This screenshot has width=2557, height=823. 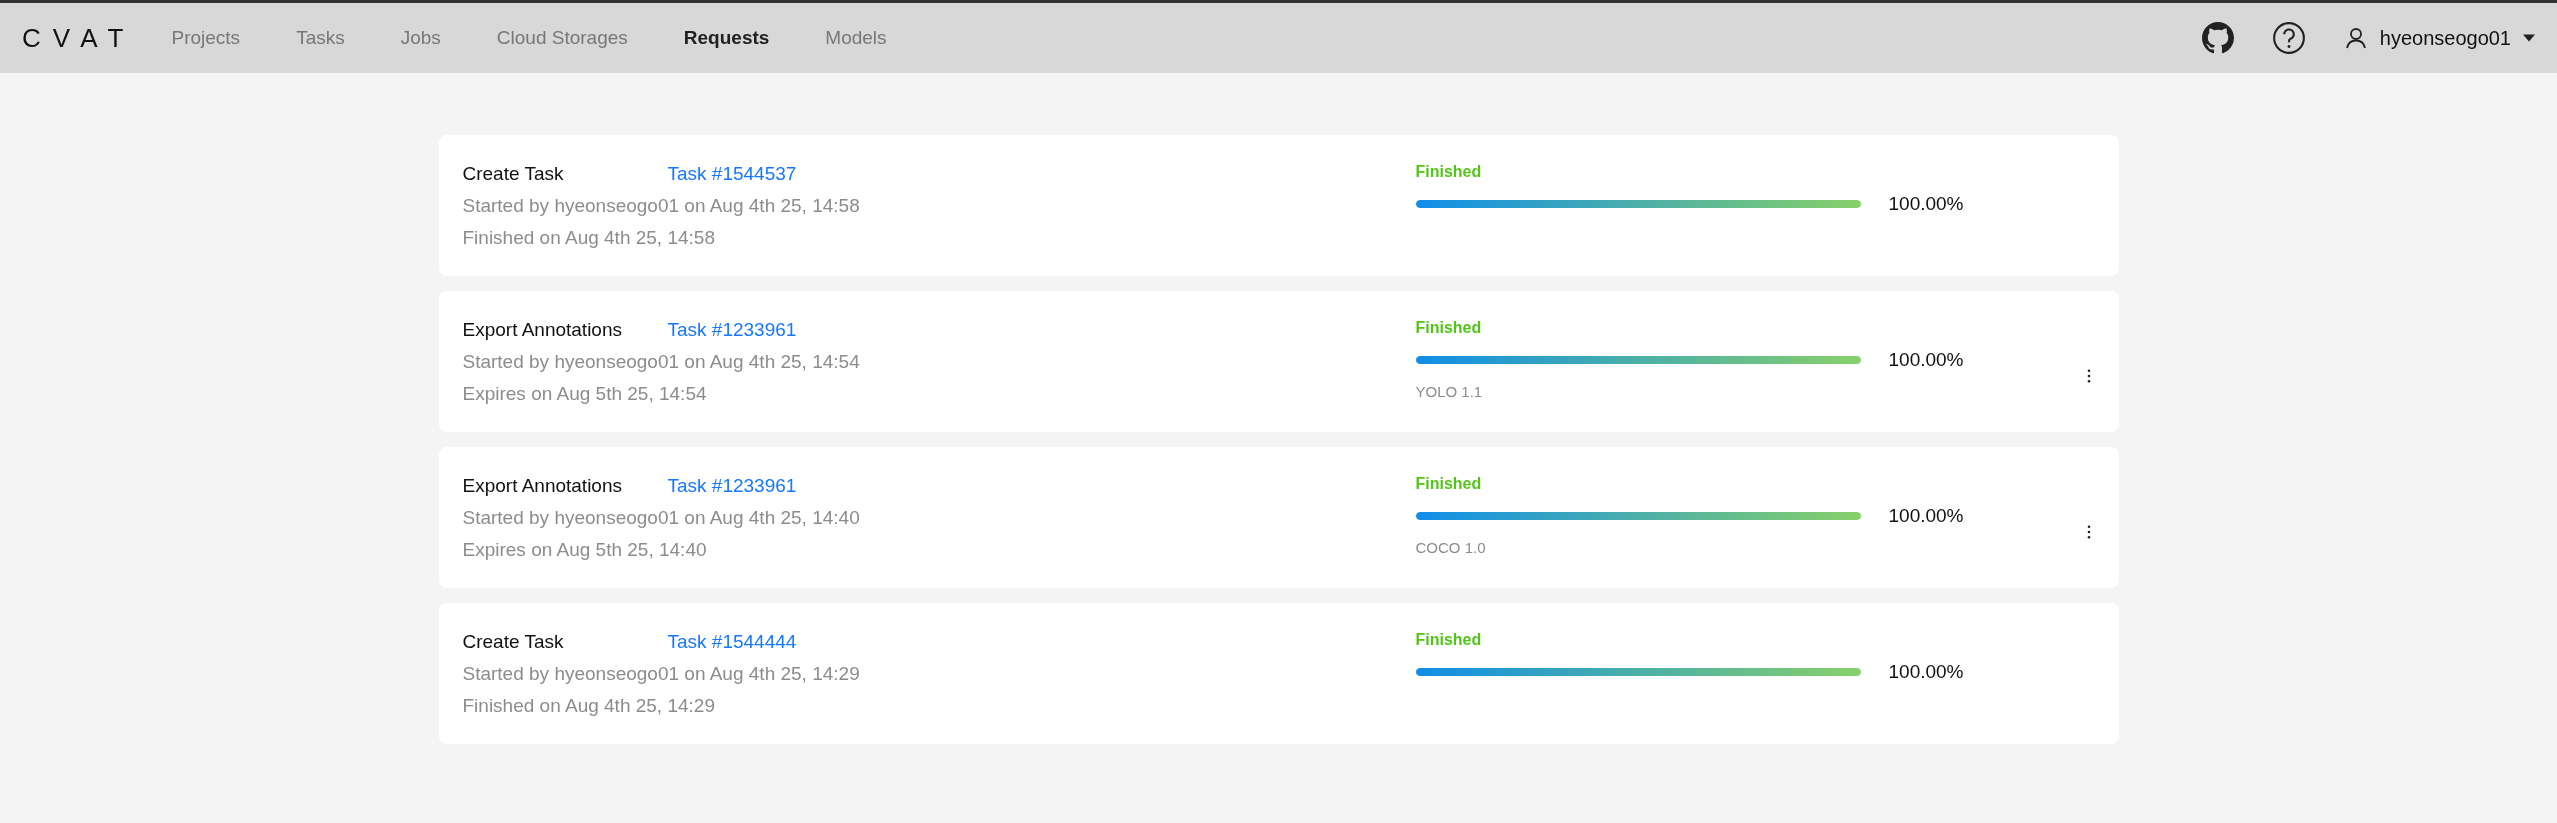 What do you see at coordinates (2288, 38) in the screenshot?
I see `help-icon` at bounding box center [2288, 38].